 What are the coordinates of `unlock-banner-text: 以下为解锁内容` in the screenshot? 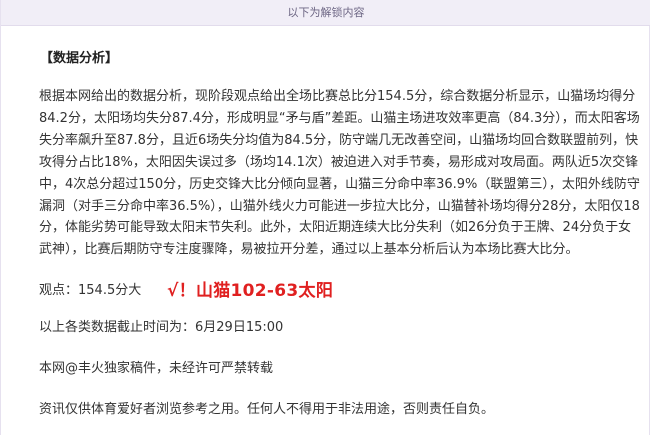 It's located at (326, 12).